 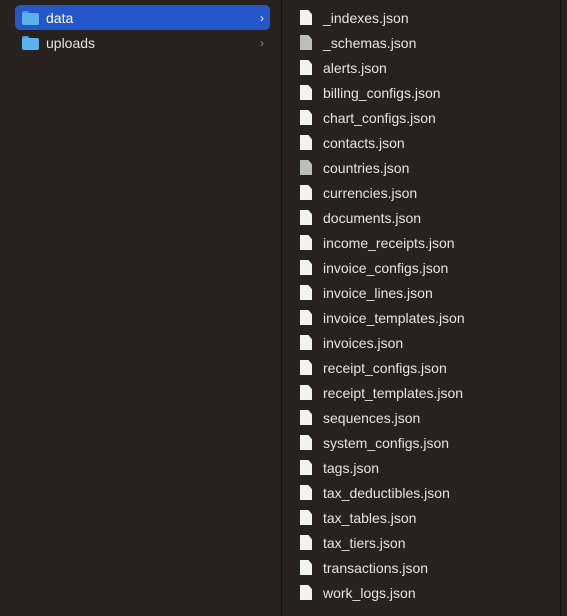 What do you see at coordinates (427, 592) in the screenshot?
I see `file-item: work_logs.json` at bounding box center [427, 592].